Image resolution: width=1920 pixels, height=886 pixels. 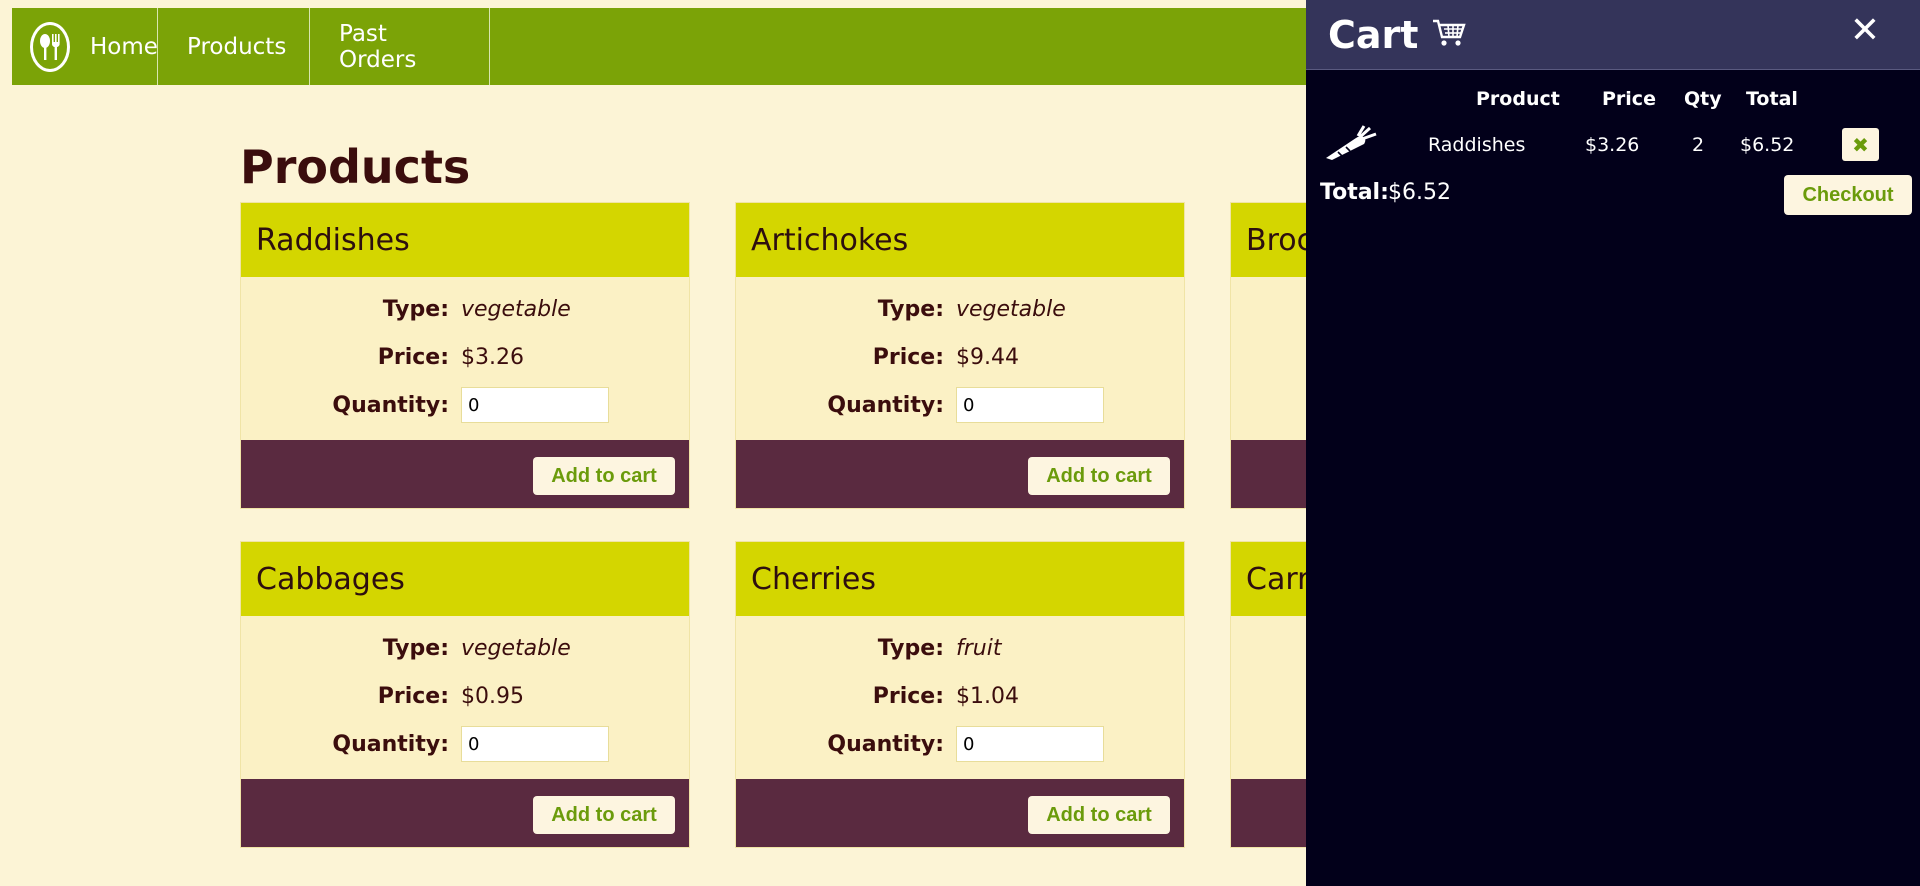 What do you see at coordinates (987, 357) in the screenshot?
I see `product-price: $9.44` at bounding box center [987, 357].